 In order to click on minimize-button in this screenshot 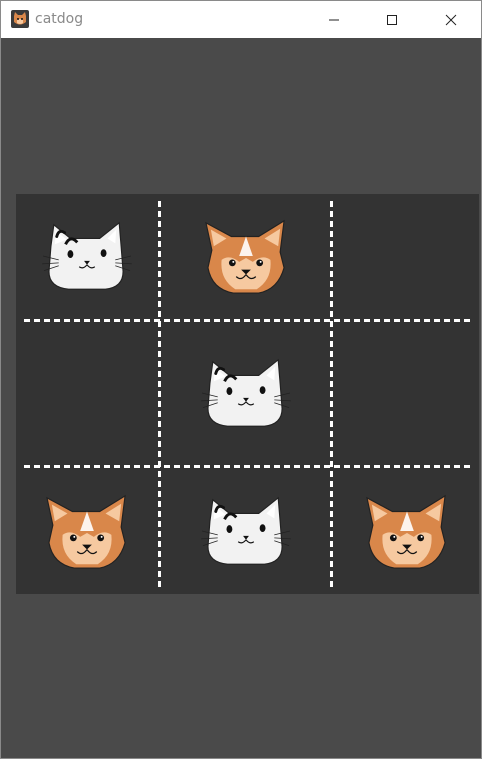, I will do `click(334, 19)`.